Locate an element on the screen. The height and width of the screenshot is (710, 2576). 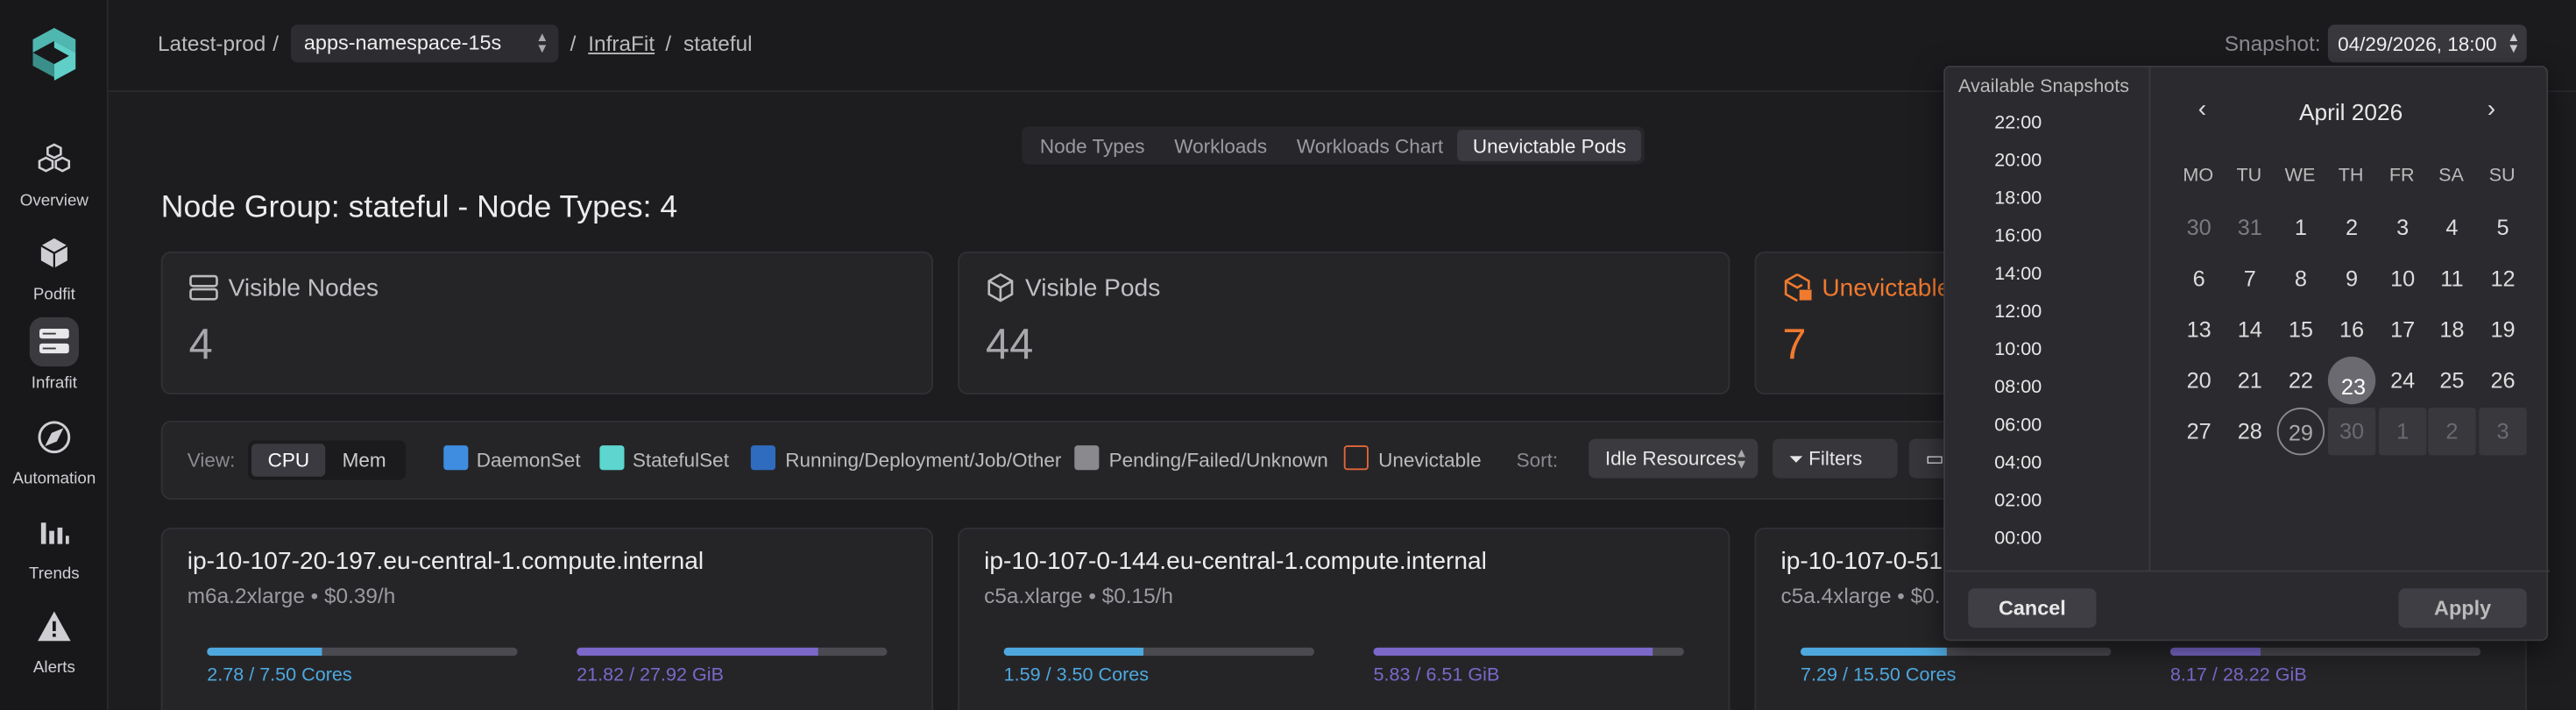
summary-value: 4 is located at coordinates (200, 343).